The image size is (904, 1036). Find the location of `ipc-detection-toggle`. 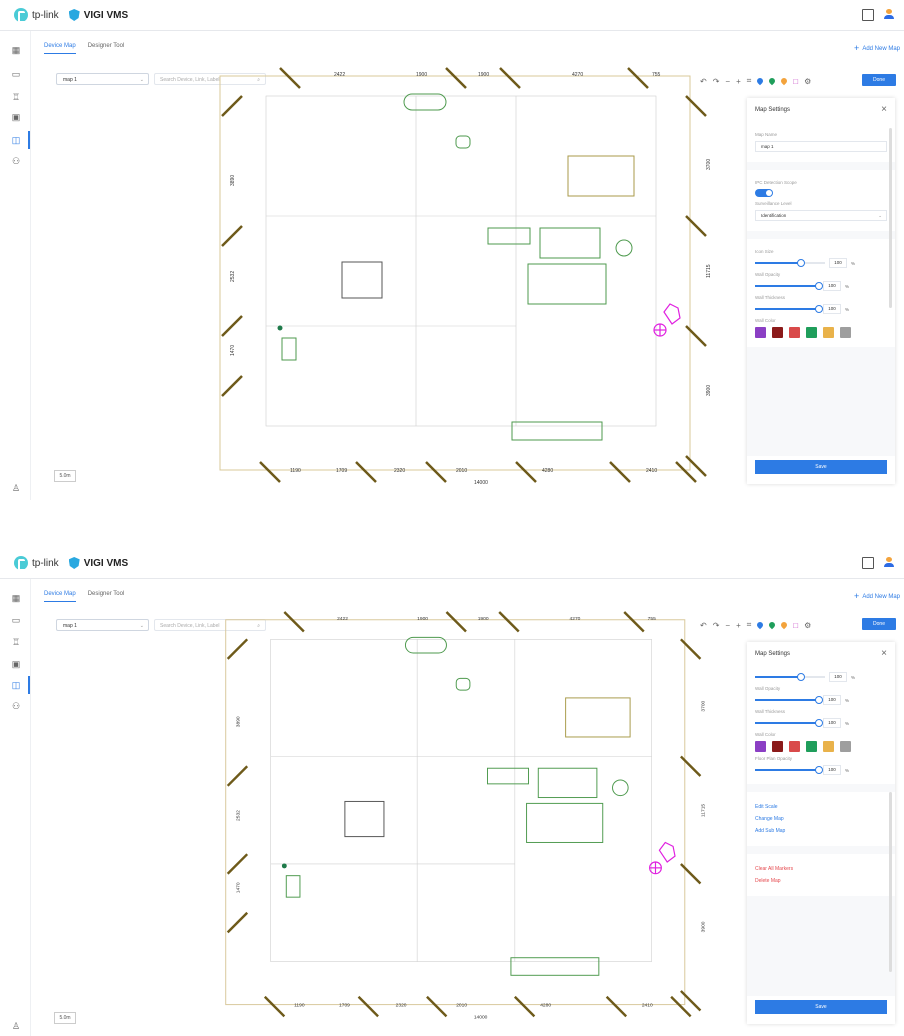

ipc-detection-toggle is located at coordinates (764, 193).